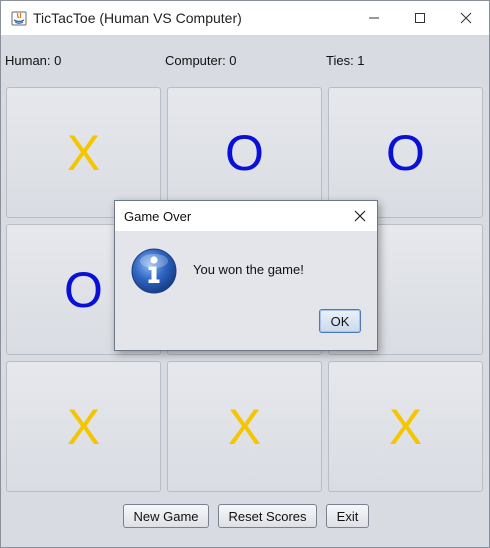  Describe the element at coordinates (137, 18) in the screenshot. I see `window-title: TicTacToe (Human VS Computer)` at that location.